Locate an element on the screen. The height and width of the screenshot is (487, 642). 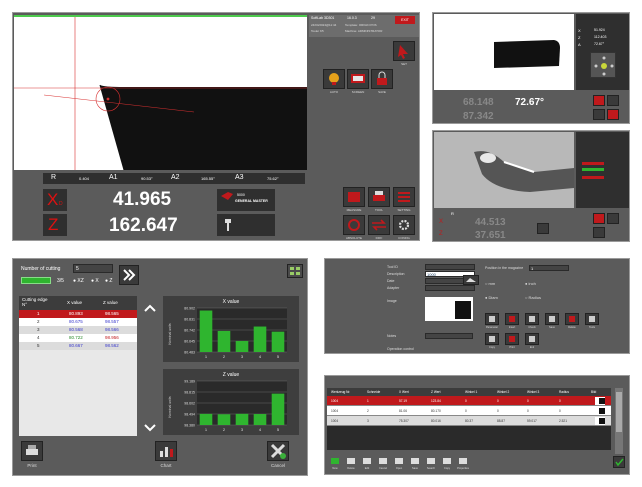
tool-icon is located at coordinates (227, 196).